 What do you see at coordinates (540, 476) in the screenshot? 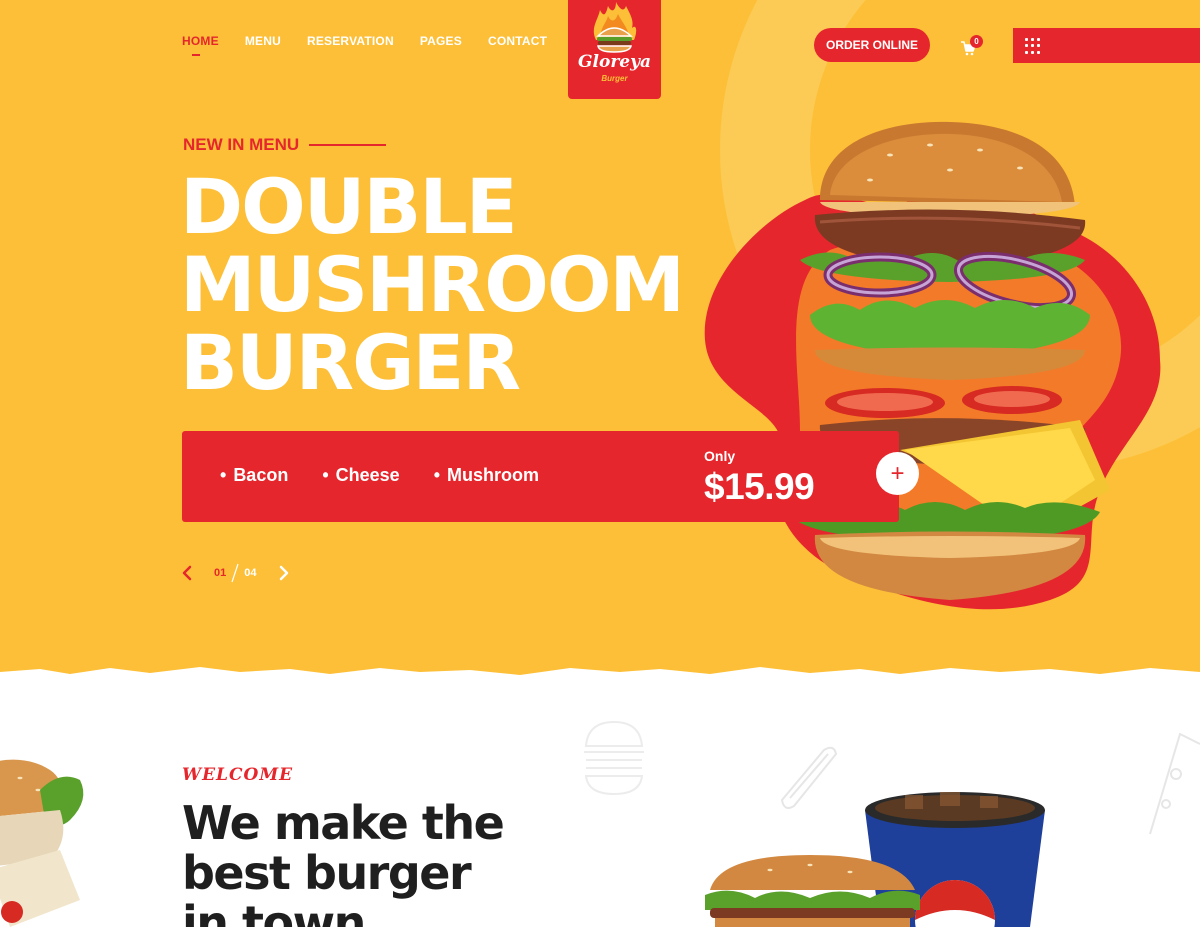
I see `hero-price-bar: Bacon Cheese Mushroom Only $15.99` at bounding box center [540, 476].